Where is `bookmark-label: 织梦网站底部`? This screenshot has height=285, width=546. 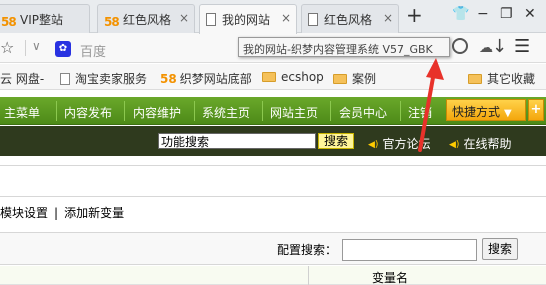 bookmark-label: 织梦网站底部 is located at coordinates (215, 79).